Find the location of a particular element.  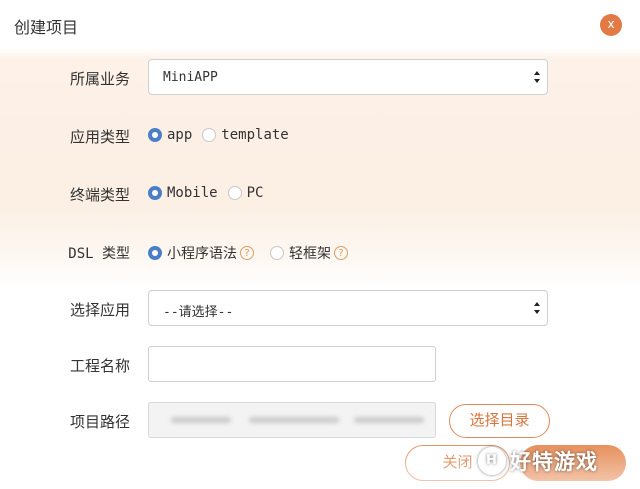

app-type-label: 应用类型 is located at coordinates (99, 137).